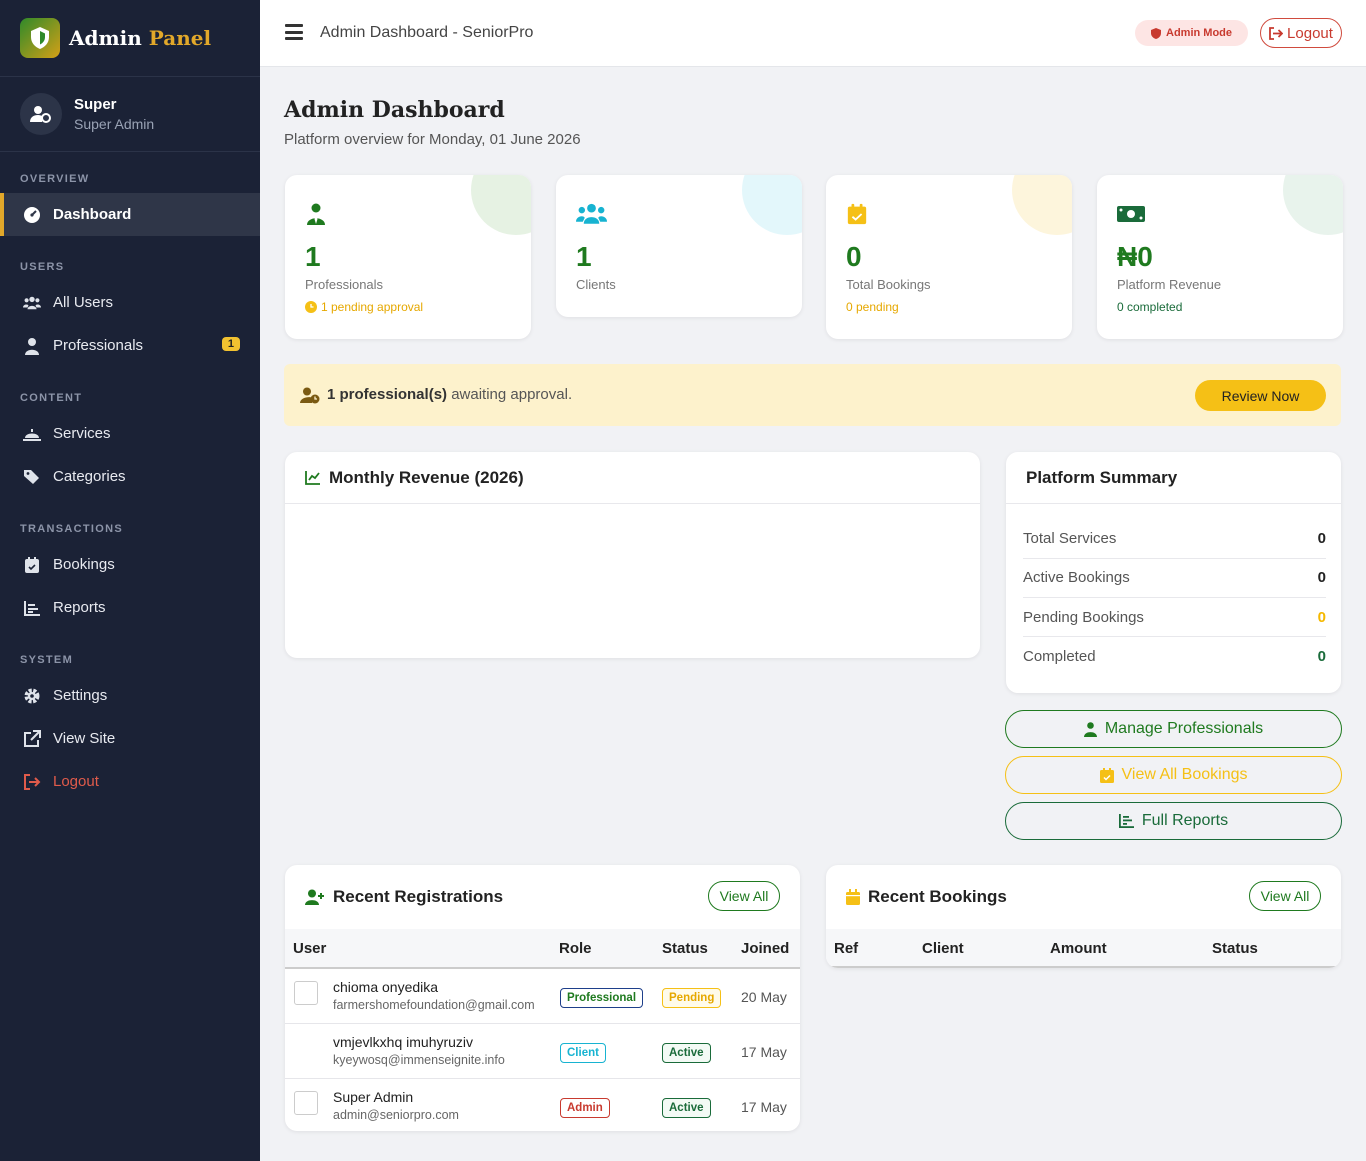 This screenshot has height=1161, width=1366. Describe the element at coordinates (1173, 821) in the screenshot. I see `full-reports-button: Full Reports` at that location.